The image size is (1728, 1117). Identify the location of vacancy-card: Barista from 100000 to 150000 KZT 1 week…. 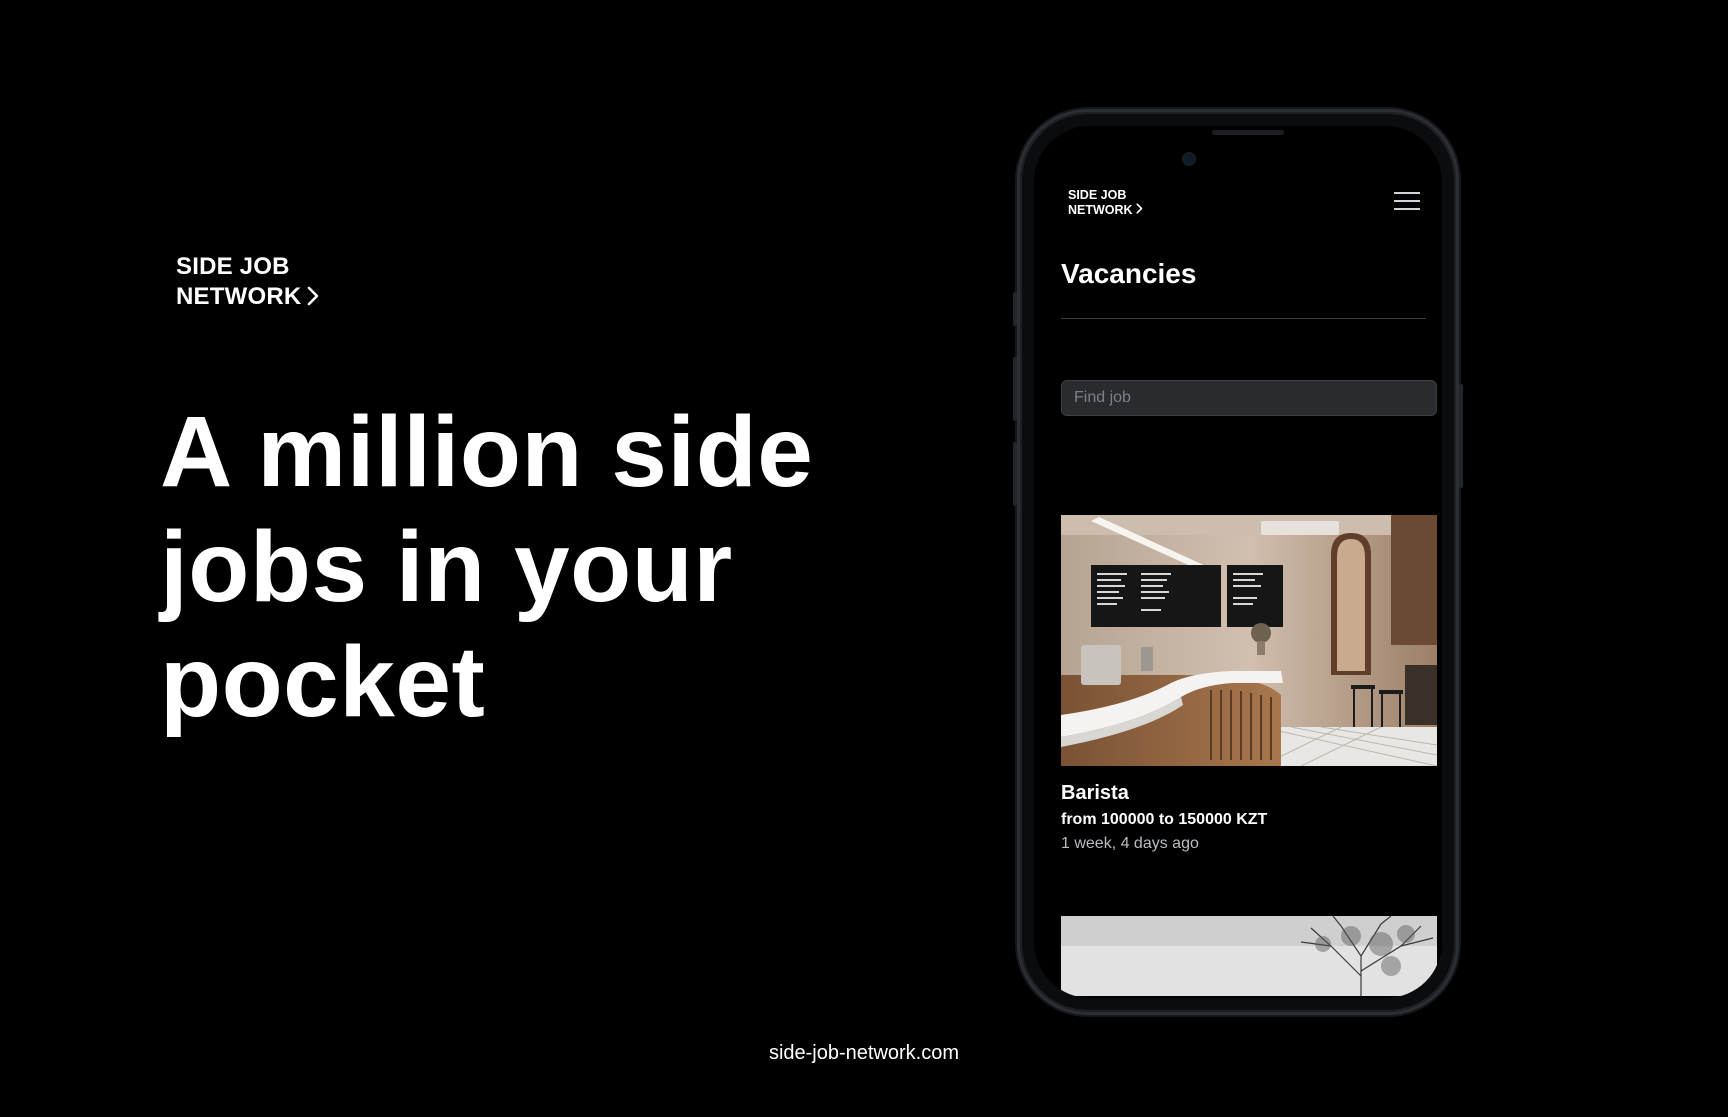
(1249, 684).